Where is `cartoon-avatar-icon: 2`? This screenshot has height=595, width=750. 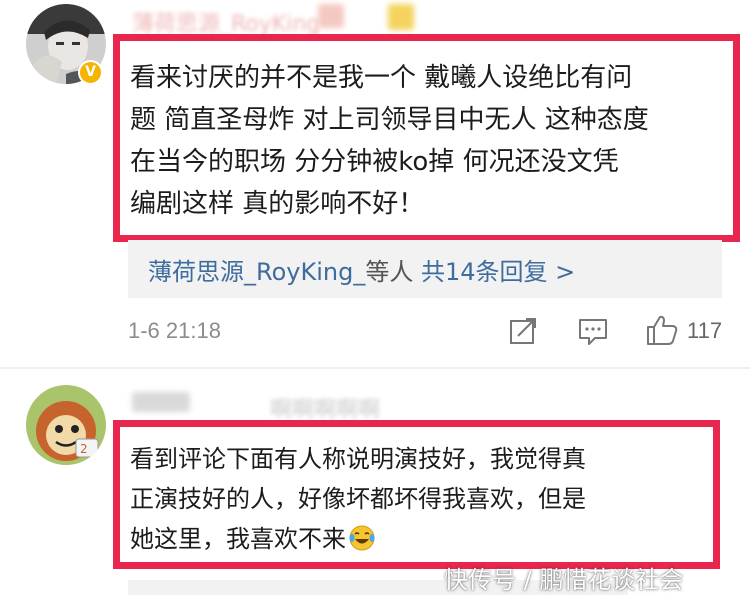 cartoon-avatar-icon: 2 is located at coordinates (66, 425).